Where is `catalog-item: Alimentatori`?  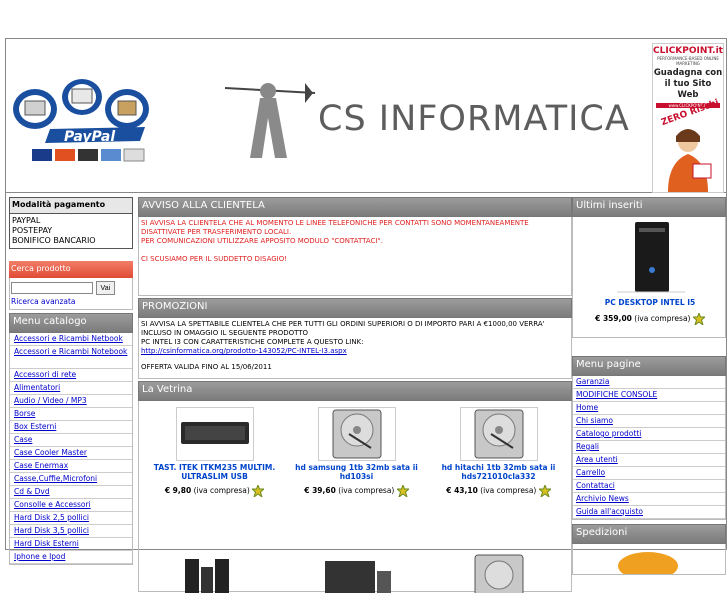 catalog-item: Alimentatori is located at coordinates (71, 388).